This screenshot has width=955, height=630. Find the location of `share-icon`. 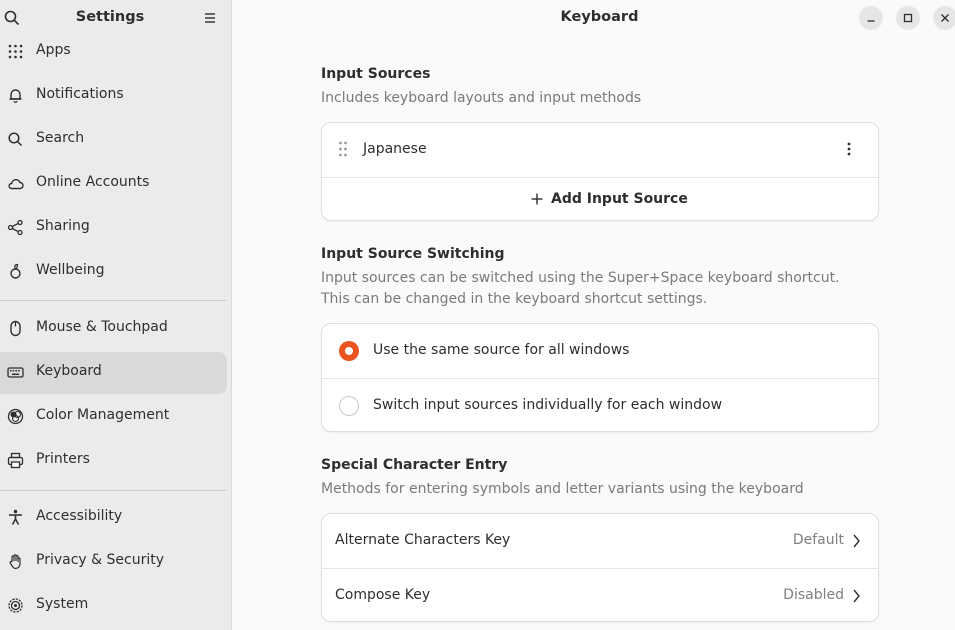

share-icon is located at coordinates (15, 227).